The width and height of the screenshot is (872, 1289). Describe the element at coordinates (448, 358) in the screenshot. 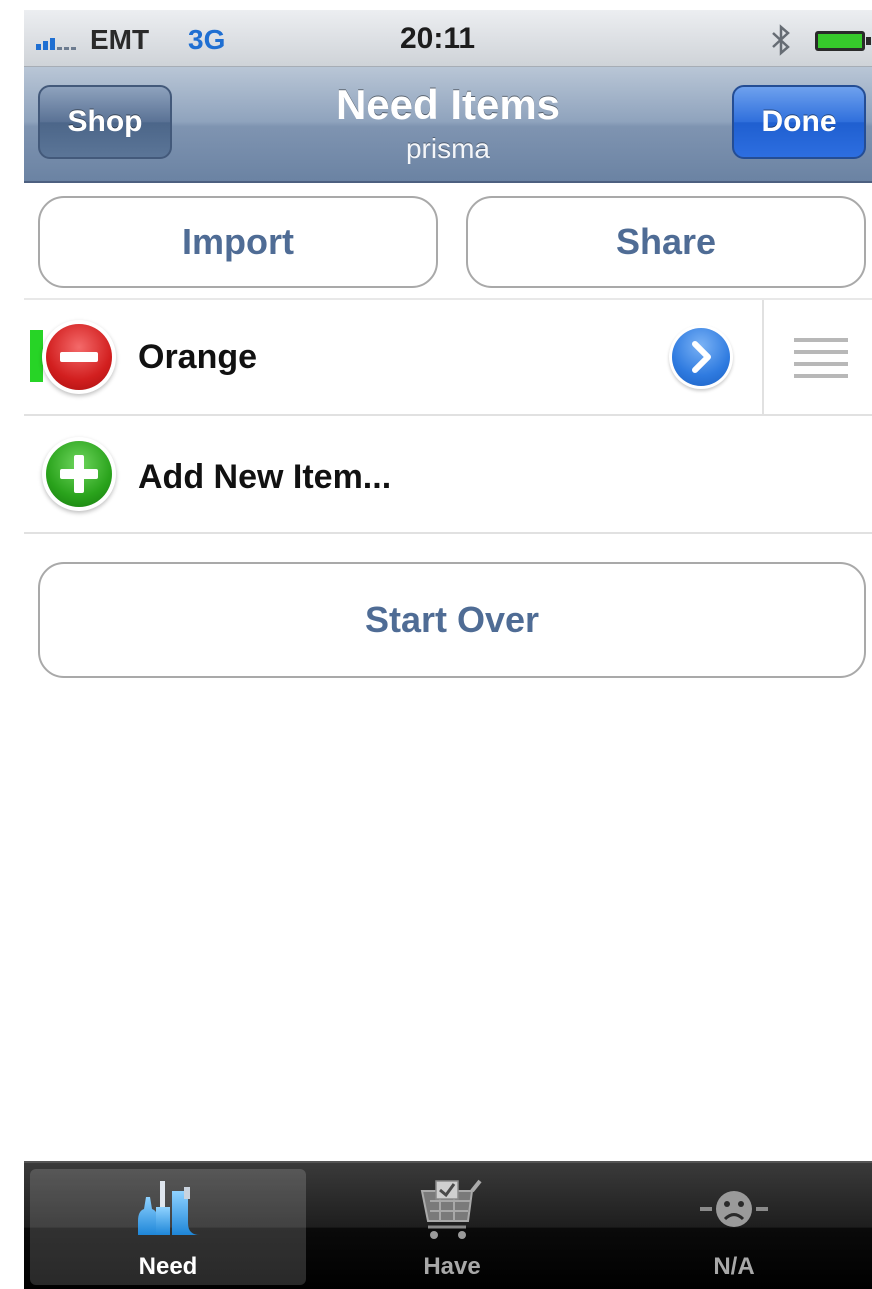

I see `list-item: Orange` at that location.